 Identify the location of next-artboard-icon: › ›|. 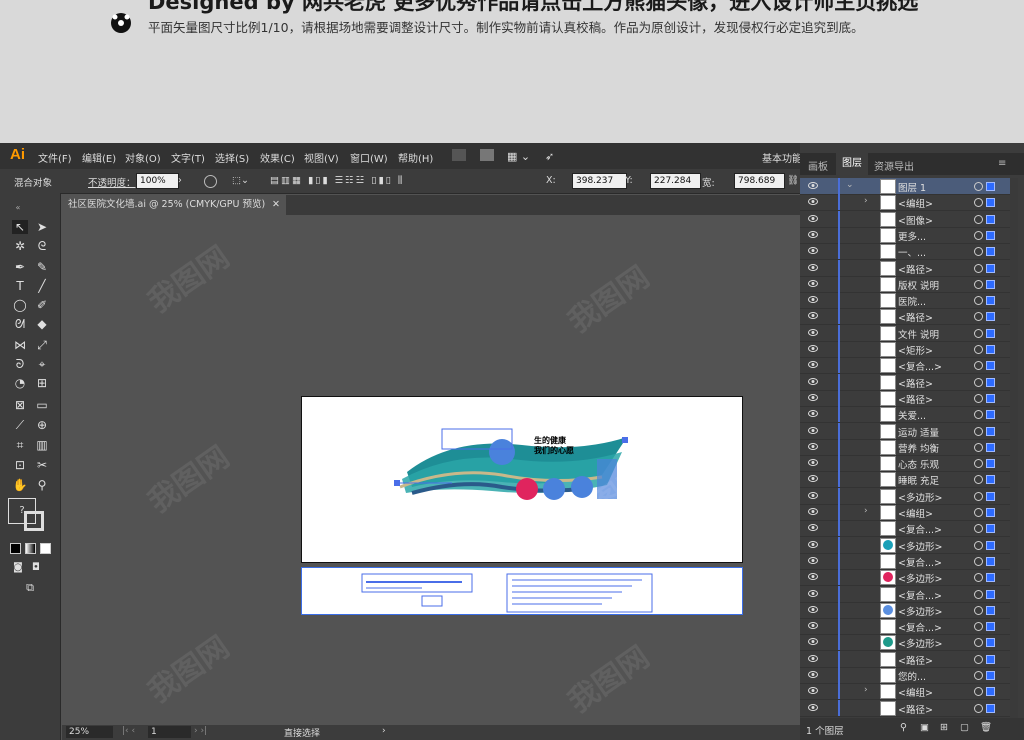
(200, 731).